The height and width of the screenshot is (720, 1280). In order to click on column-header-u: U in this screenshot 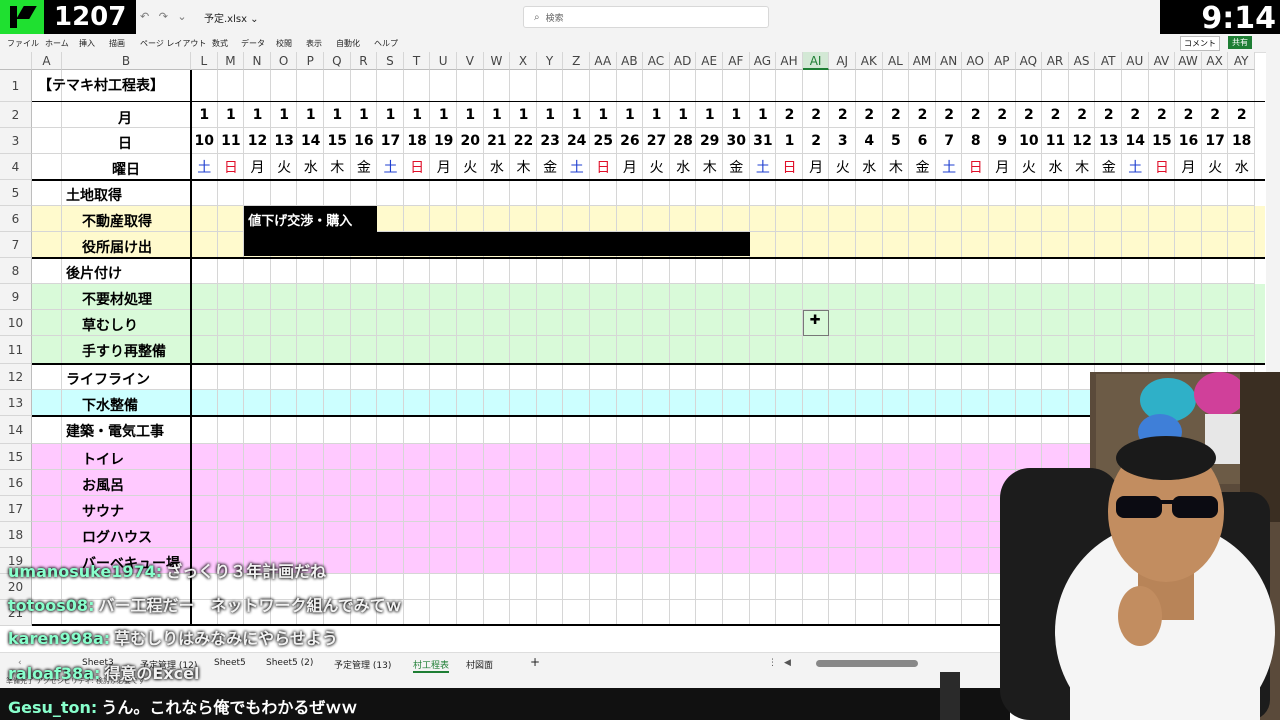, I will do `click(443, 61)`.